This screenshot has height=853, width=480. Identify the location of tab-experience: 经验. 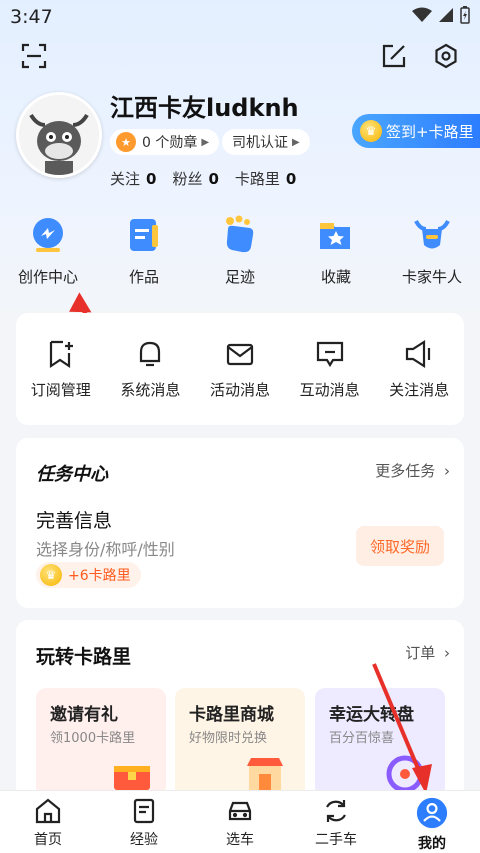
(144, 822).